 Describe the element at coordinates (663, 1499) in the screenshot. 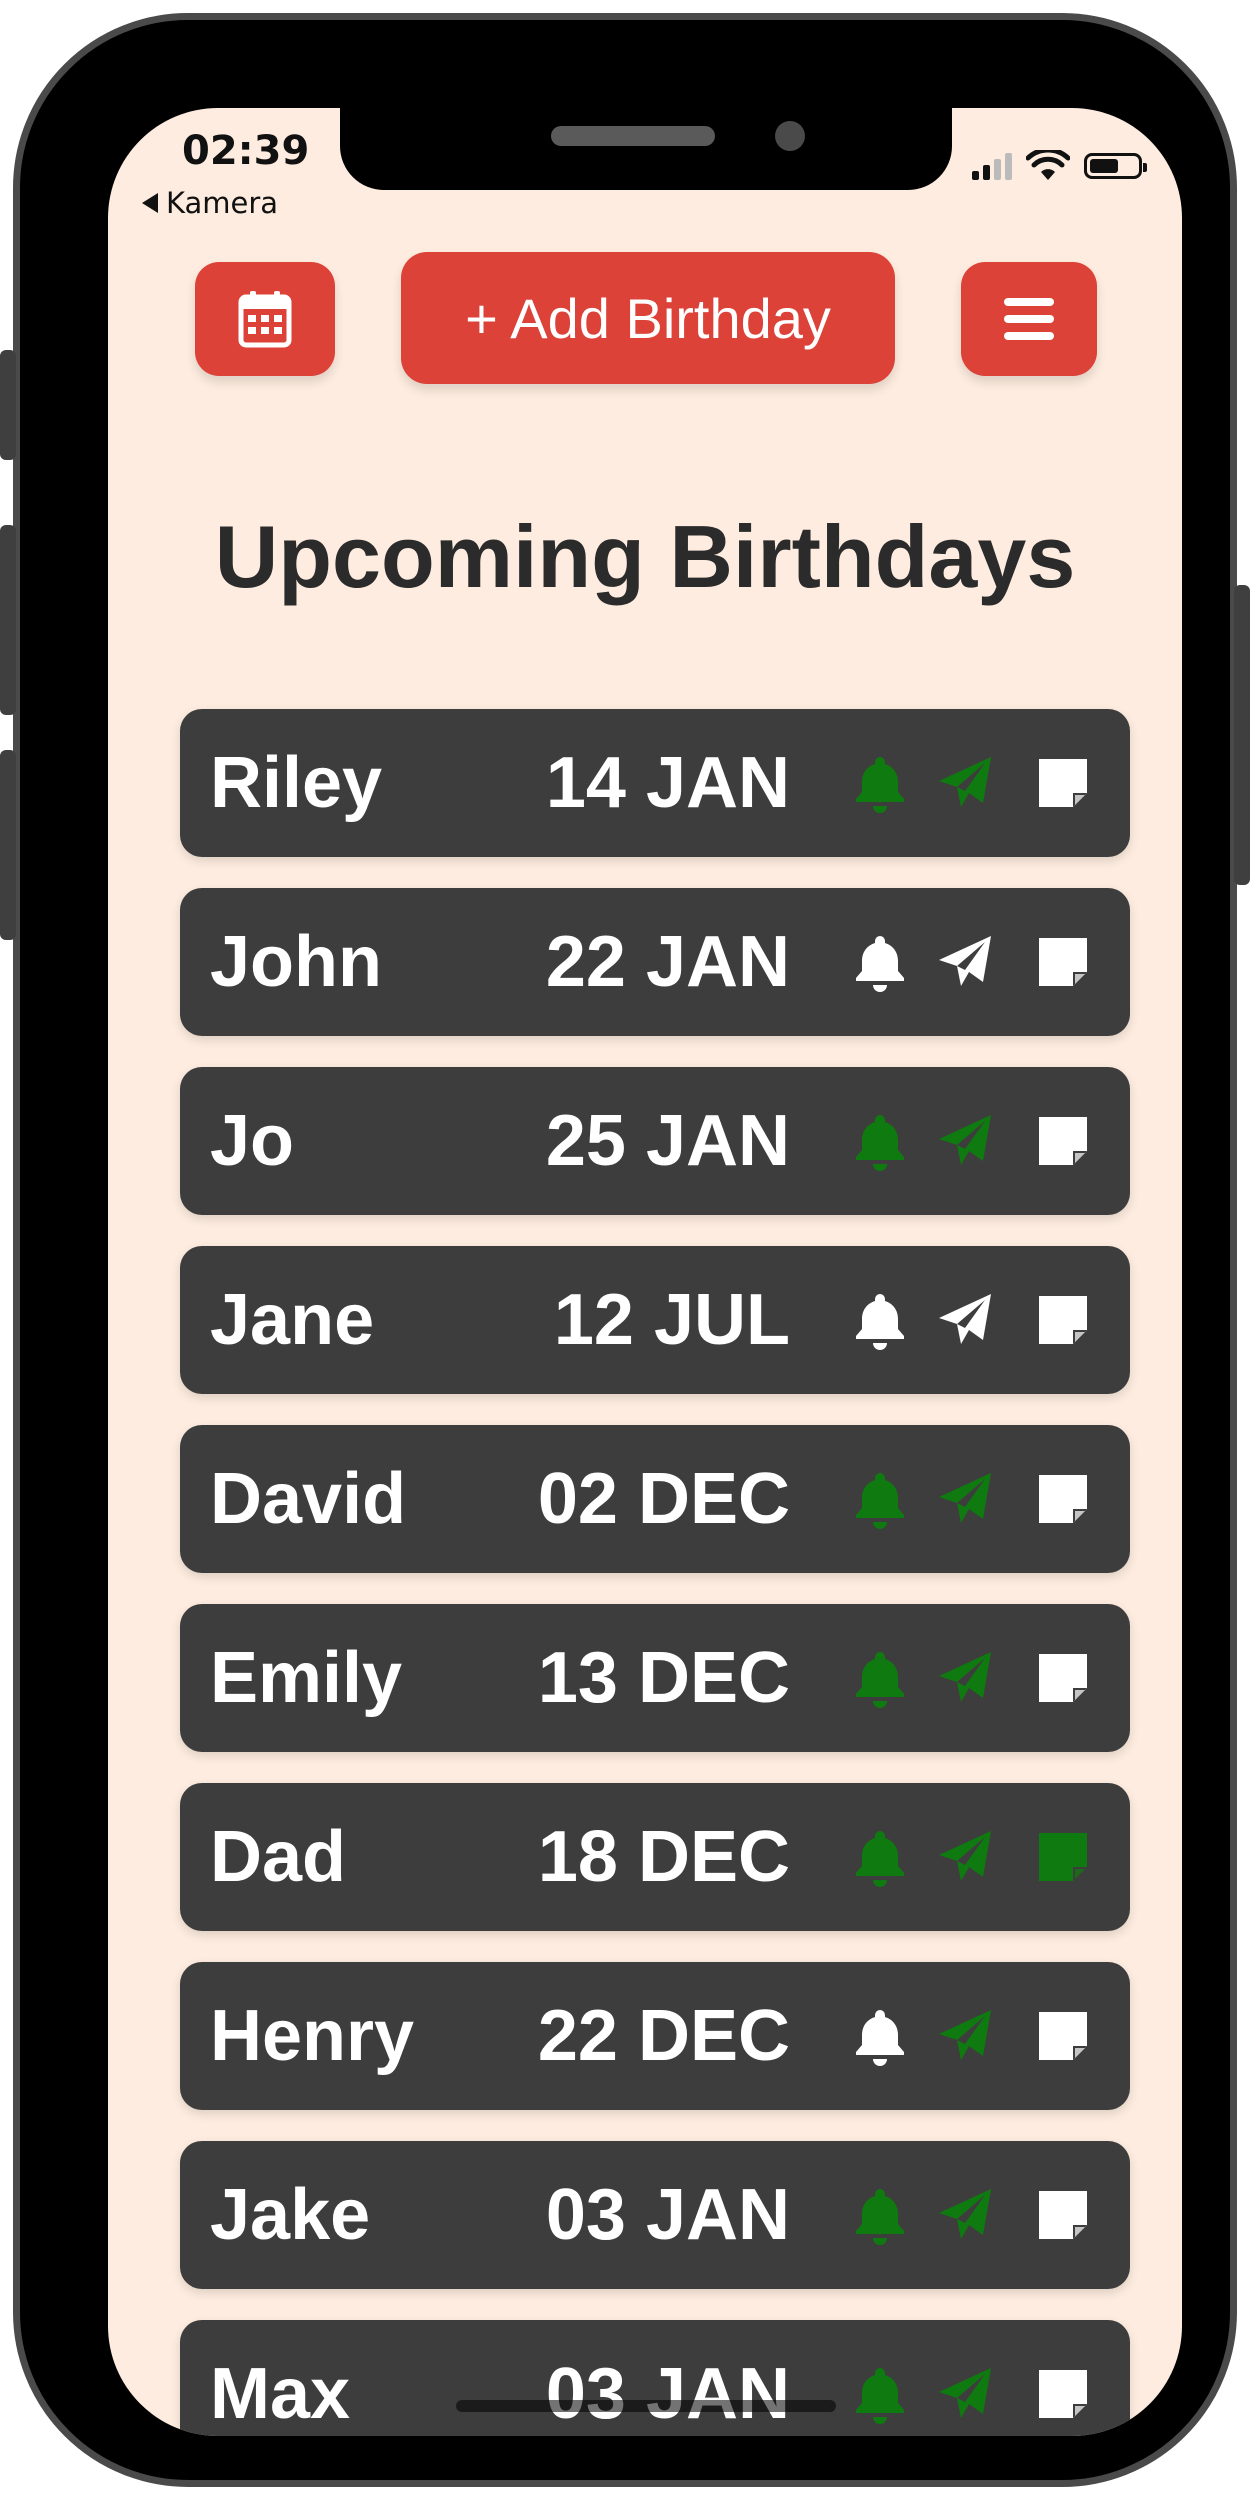

I see `birthday-date: 02 DEC` at that location.